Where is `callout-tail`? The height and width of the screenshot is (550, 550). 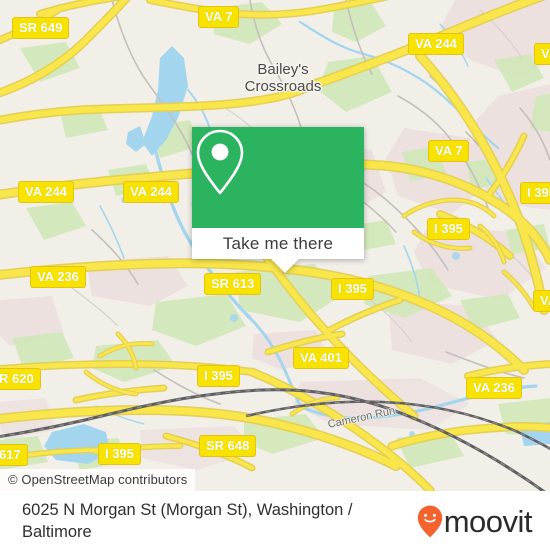
callout-tail is located at coordinates (285, 265).